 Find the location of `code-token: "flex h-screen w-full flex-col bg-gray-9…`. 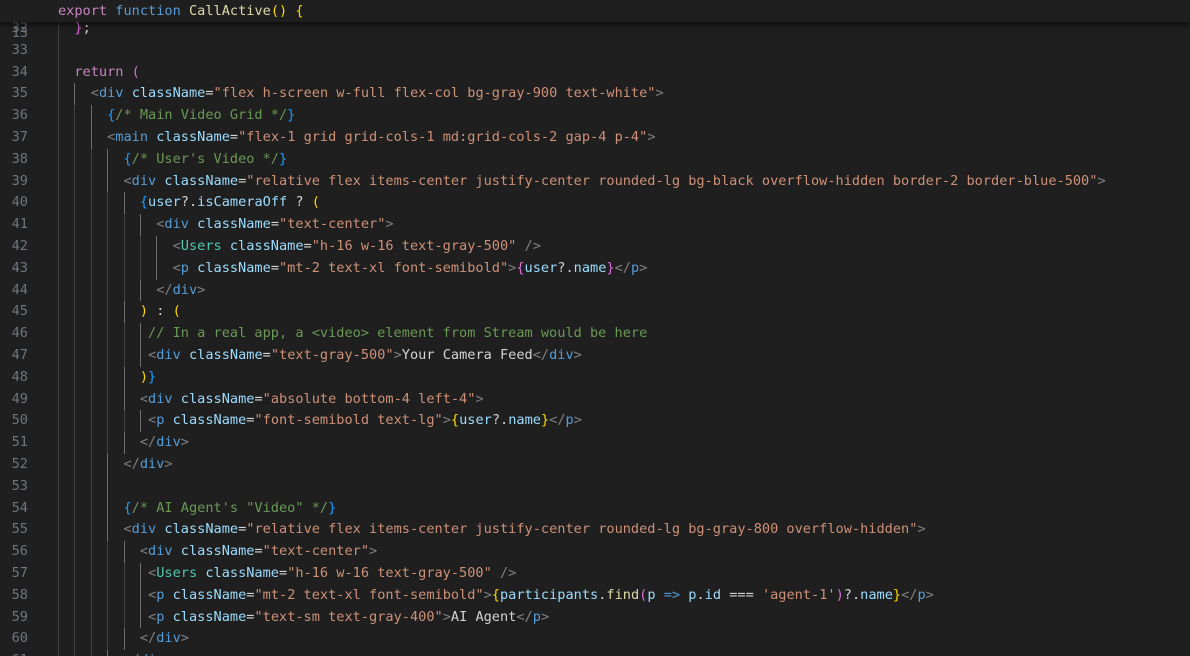

code-token: "flex h-screen w-full flex-col bg-gray-9… is located at coordinates (434, 93).